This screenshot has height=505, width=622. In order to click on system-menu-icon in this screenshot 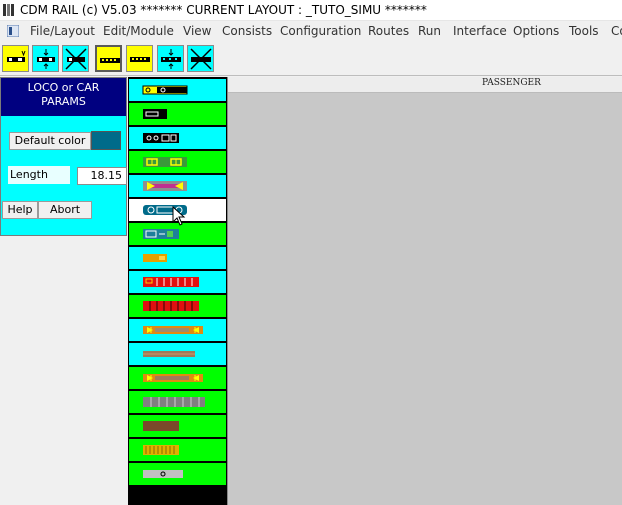, I will do `click(13, 31)`.